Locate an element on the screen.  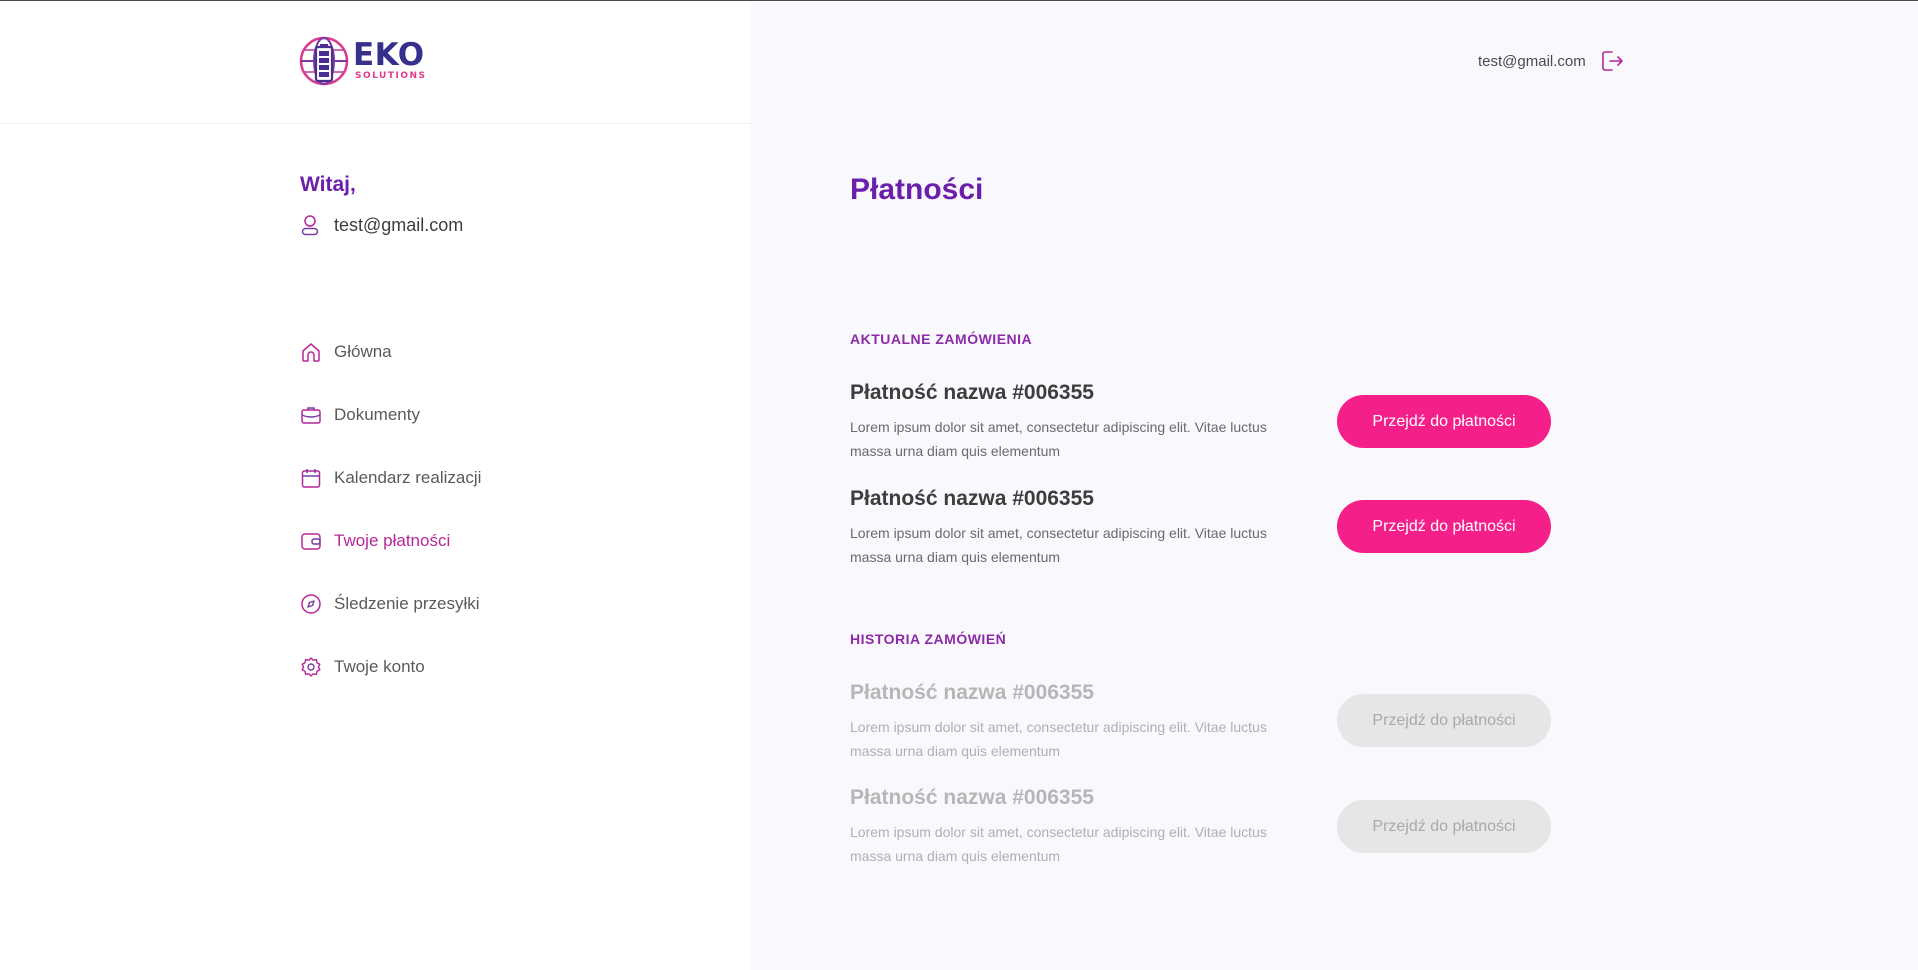
user-icon is located at coordinates (310, 225).